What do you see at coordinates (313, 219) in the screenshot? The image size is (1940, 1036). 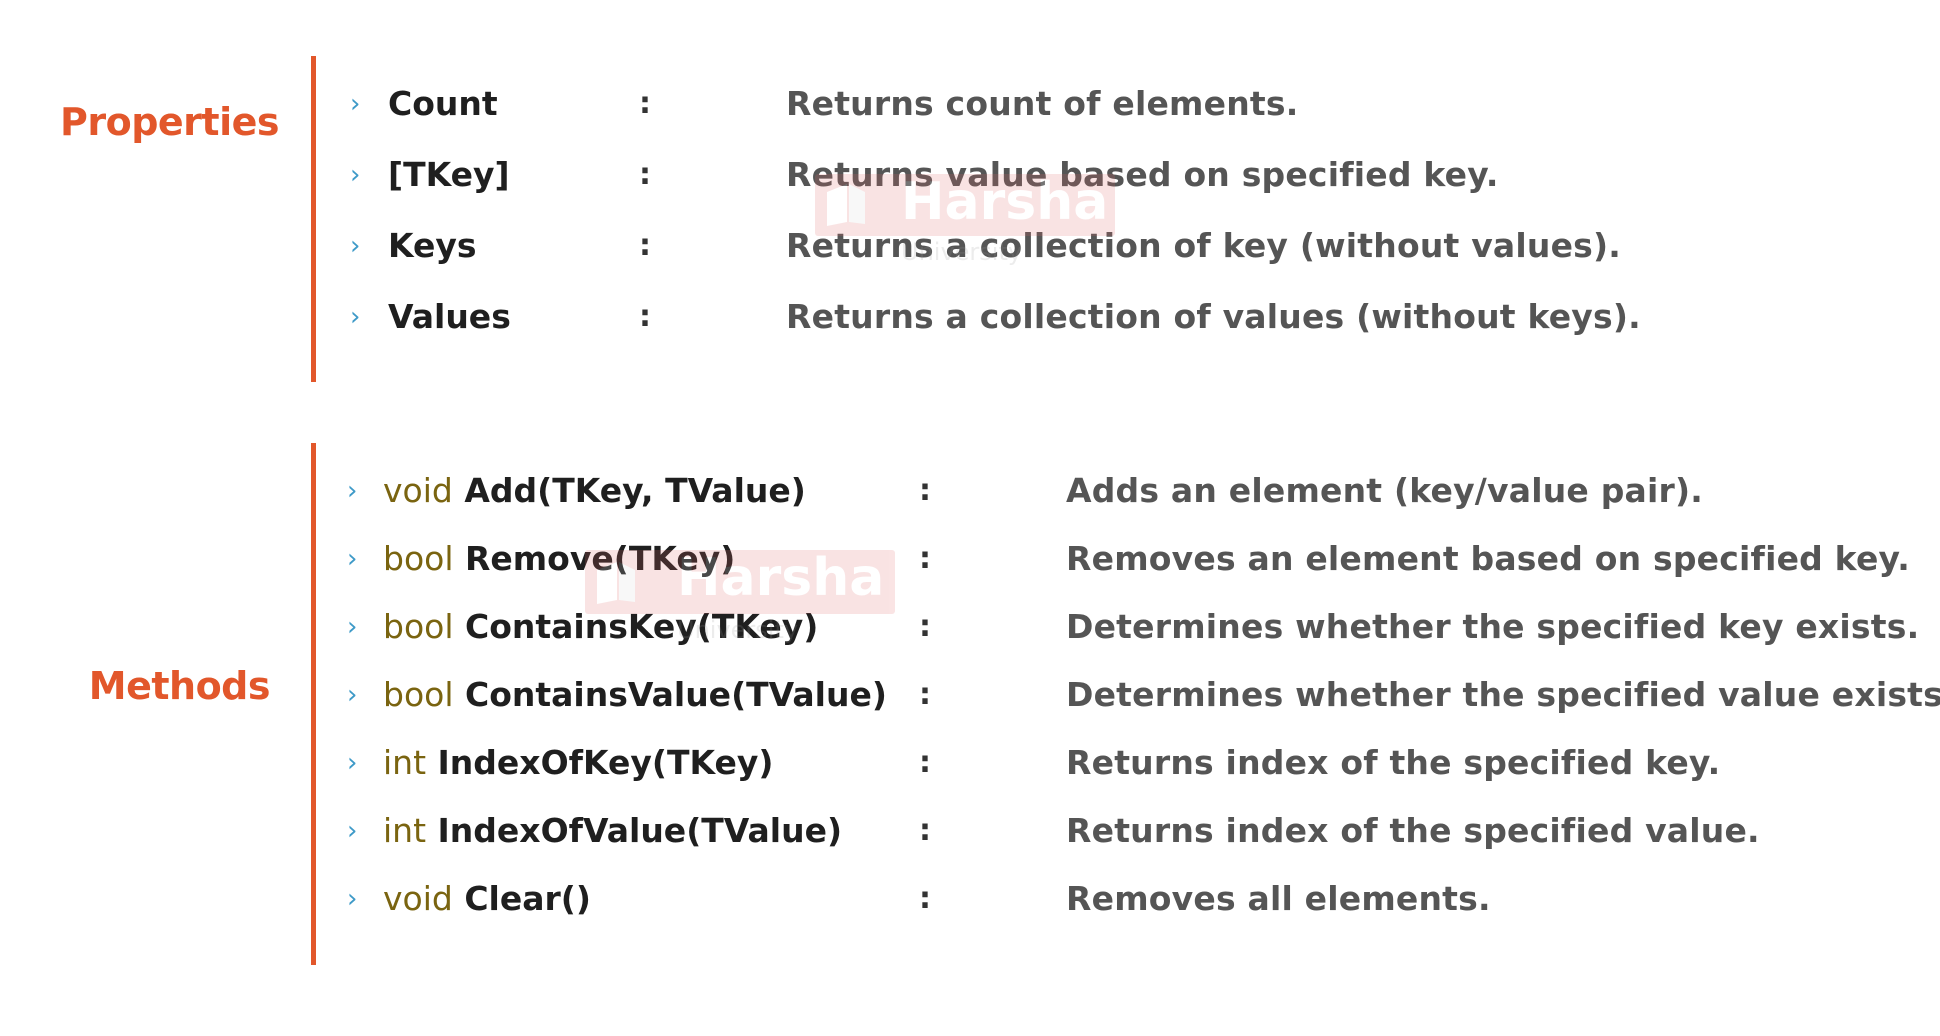 I see `properties-divider` at bounding box center [313, 219].